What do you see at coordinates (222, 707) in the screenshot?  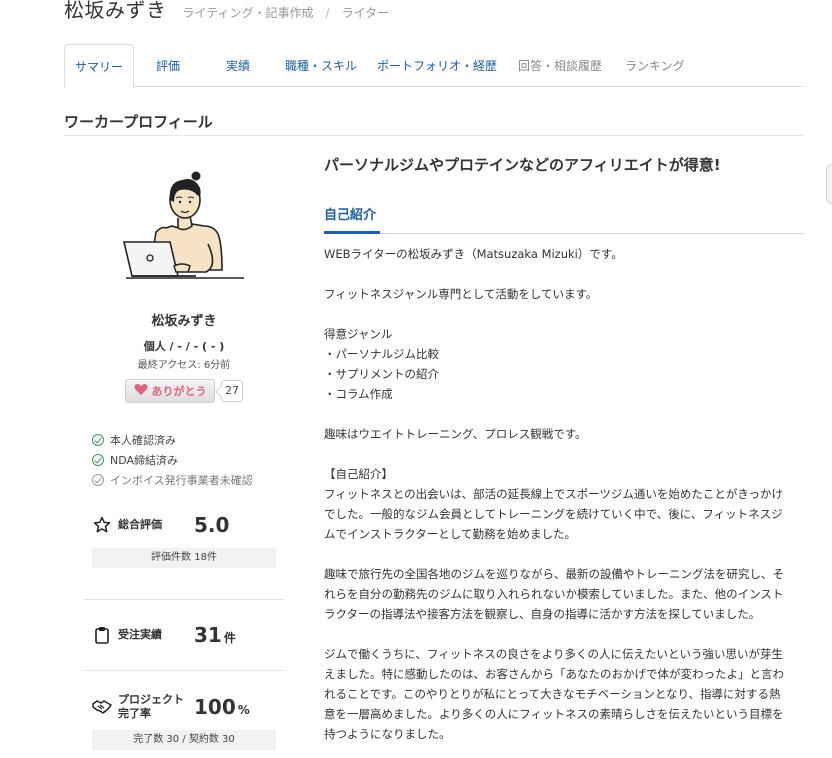 I see `completion-value: 100%` at bounding box center [222, 707].